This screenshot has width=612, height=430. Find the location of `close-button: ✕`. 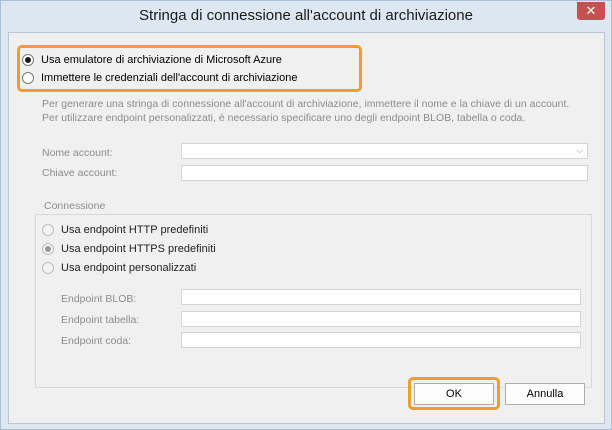

close-button: ✕ is located at coordinates (591, 11).